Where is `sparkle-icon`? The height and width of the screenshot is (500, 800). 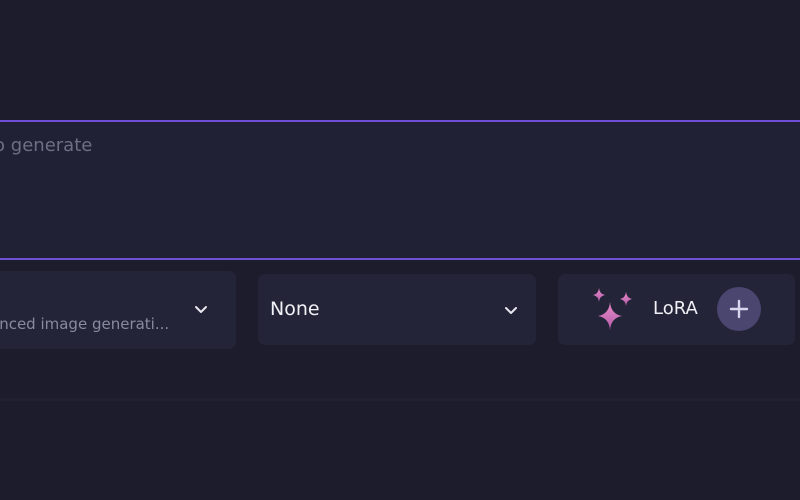 sparkle-icon is located at coordinates (612, 309).